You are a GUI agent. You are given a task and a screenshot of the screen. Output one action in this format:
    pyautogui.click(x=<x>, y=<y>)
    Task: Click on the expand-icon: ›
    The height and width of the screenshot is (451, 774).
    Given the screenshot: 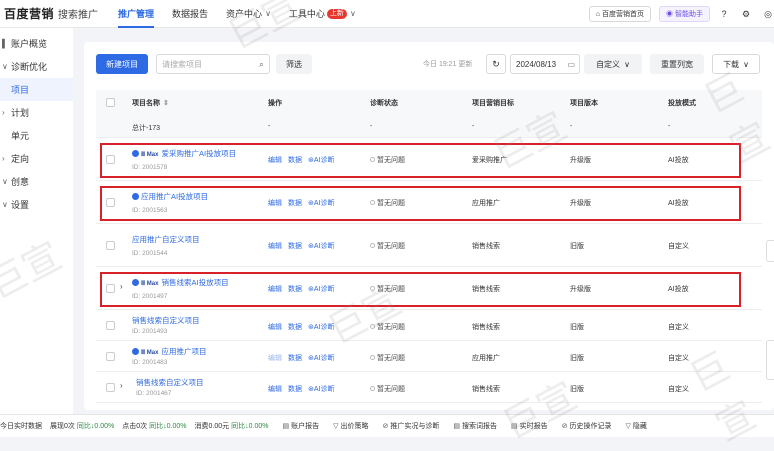 What is the action you would take?
    pyautogui.click(x=121, y=385)
    